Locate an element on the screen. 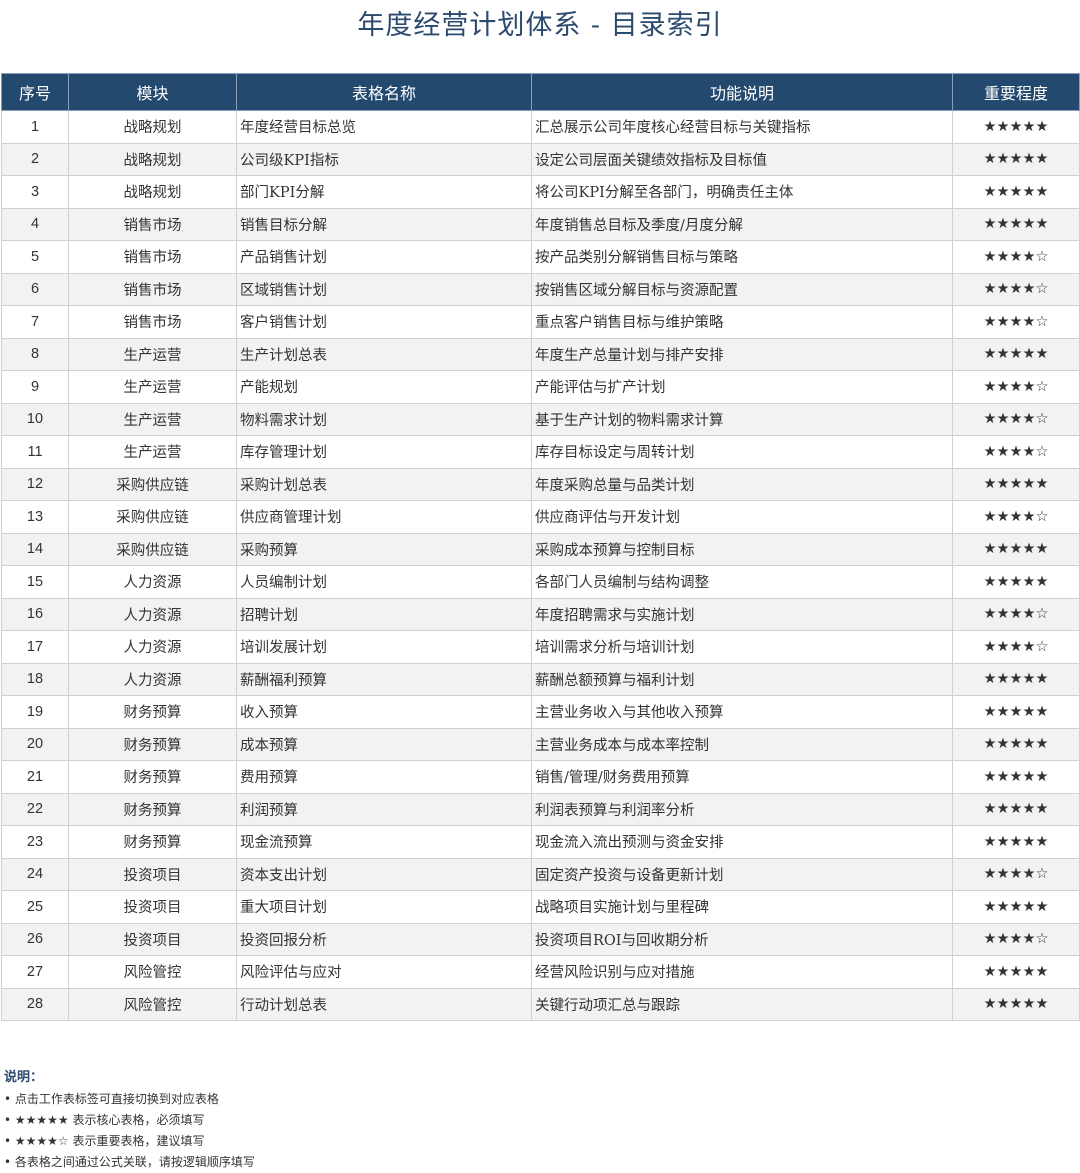  row-sheet-name: 供应商管理计划 is located at coordinates (384, 517).